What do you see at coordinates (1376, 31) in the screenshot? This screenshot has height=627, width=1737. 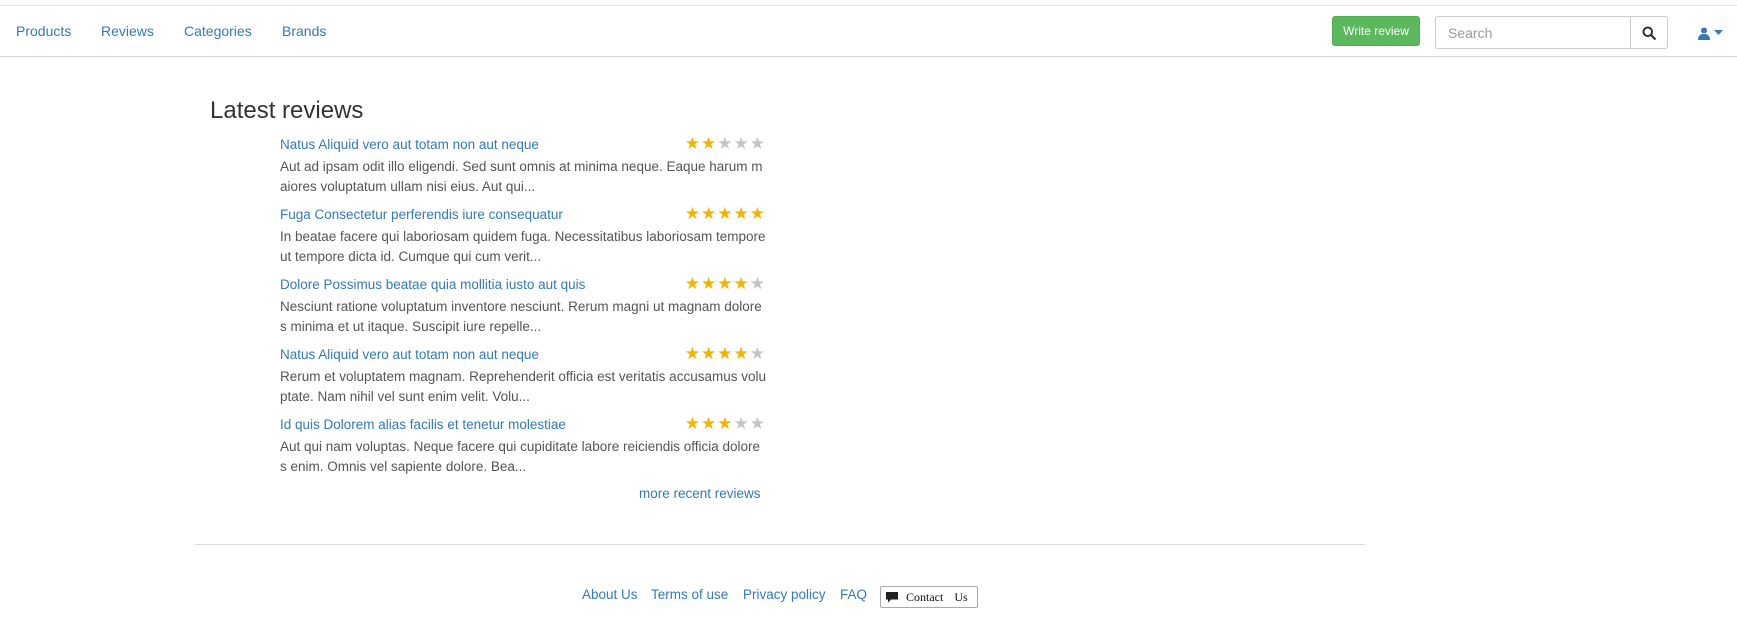 I see `write-review-button: Write review` at bounding box center [1376, 31].